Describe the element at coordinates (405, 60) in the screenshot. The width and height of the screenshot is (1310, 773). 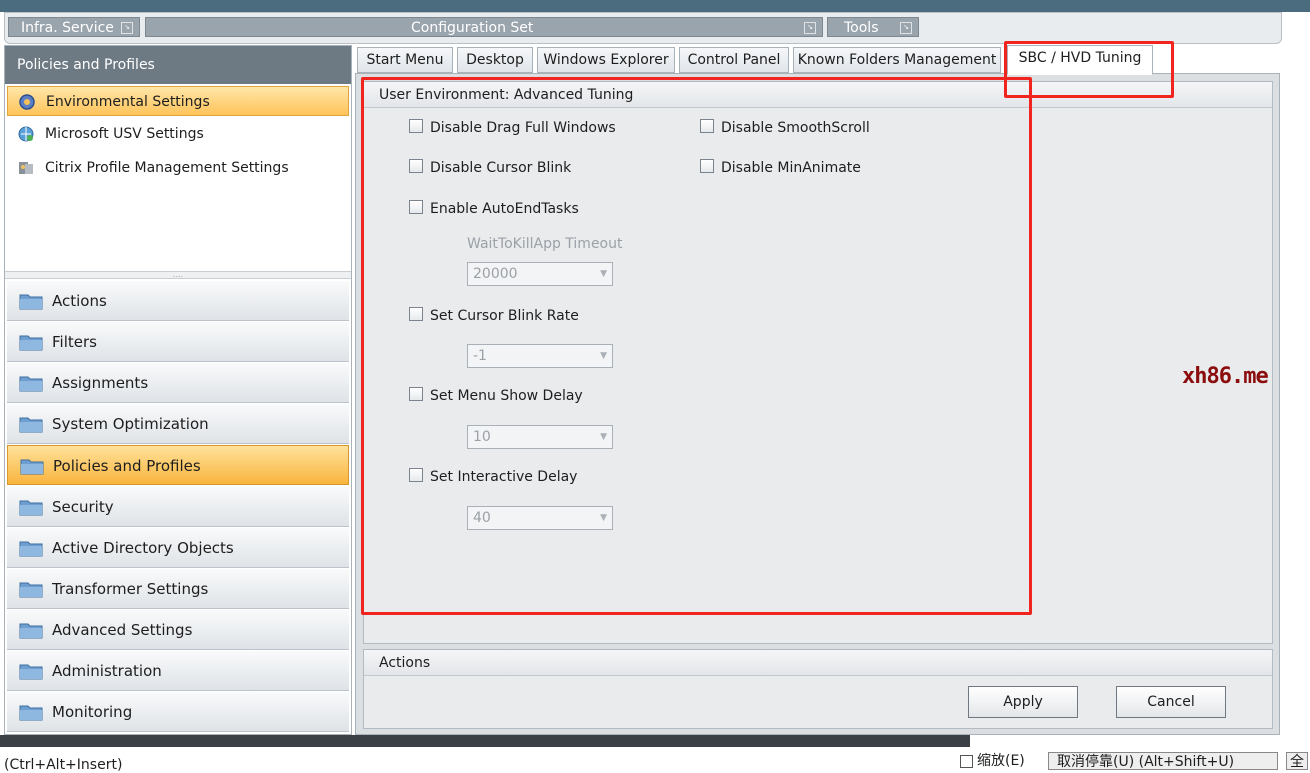
I see `tab-start-menu: Start Menu` at that location.